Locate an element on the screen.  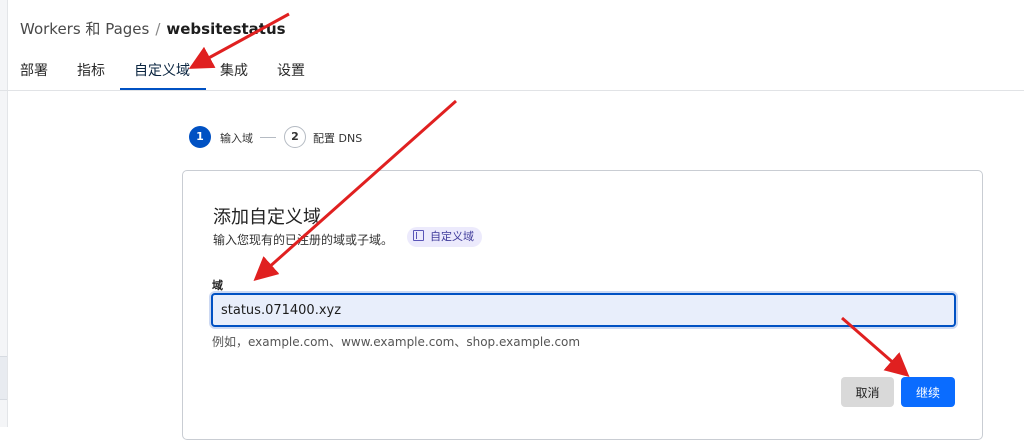
tab-bar: 部署 指标 自定义域 集成 设置 is located at coordinates (512, 69).